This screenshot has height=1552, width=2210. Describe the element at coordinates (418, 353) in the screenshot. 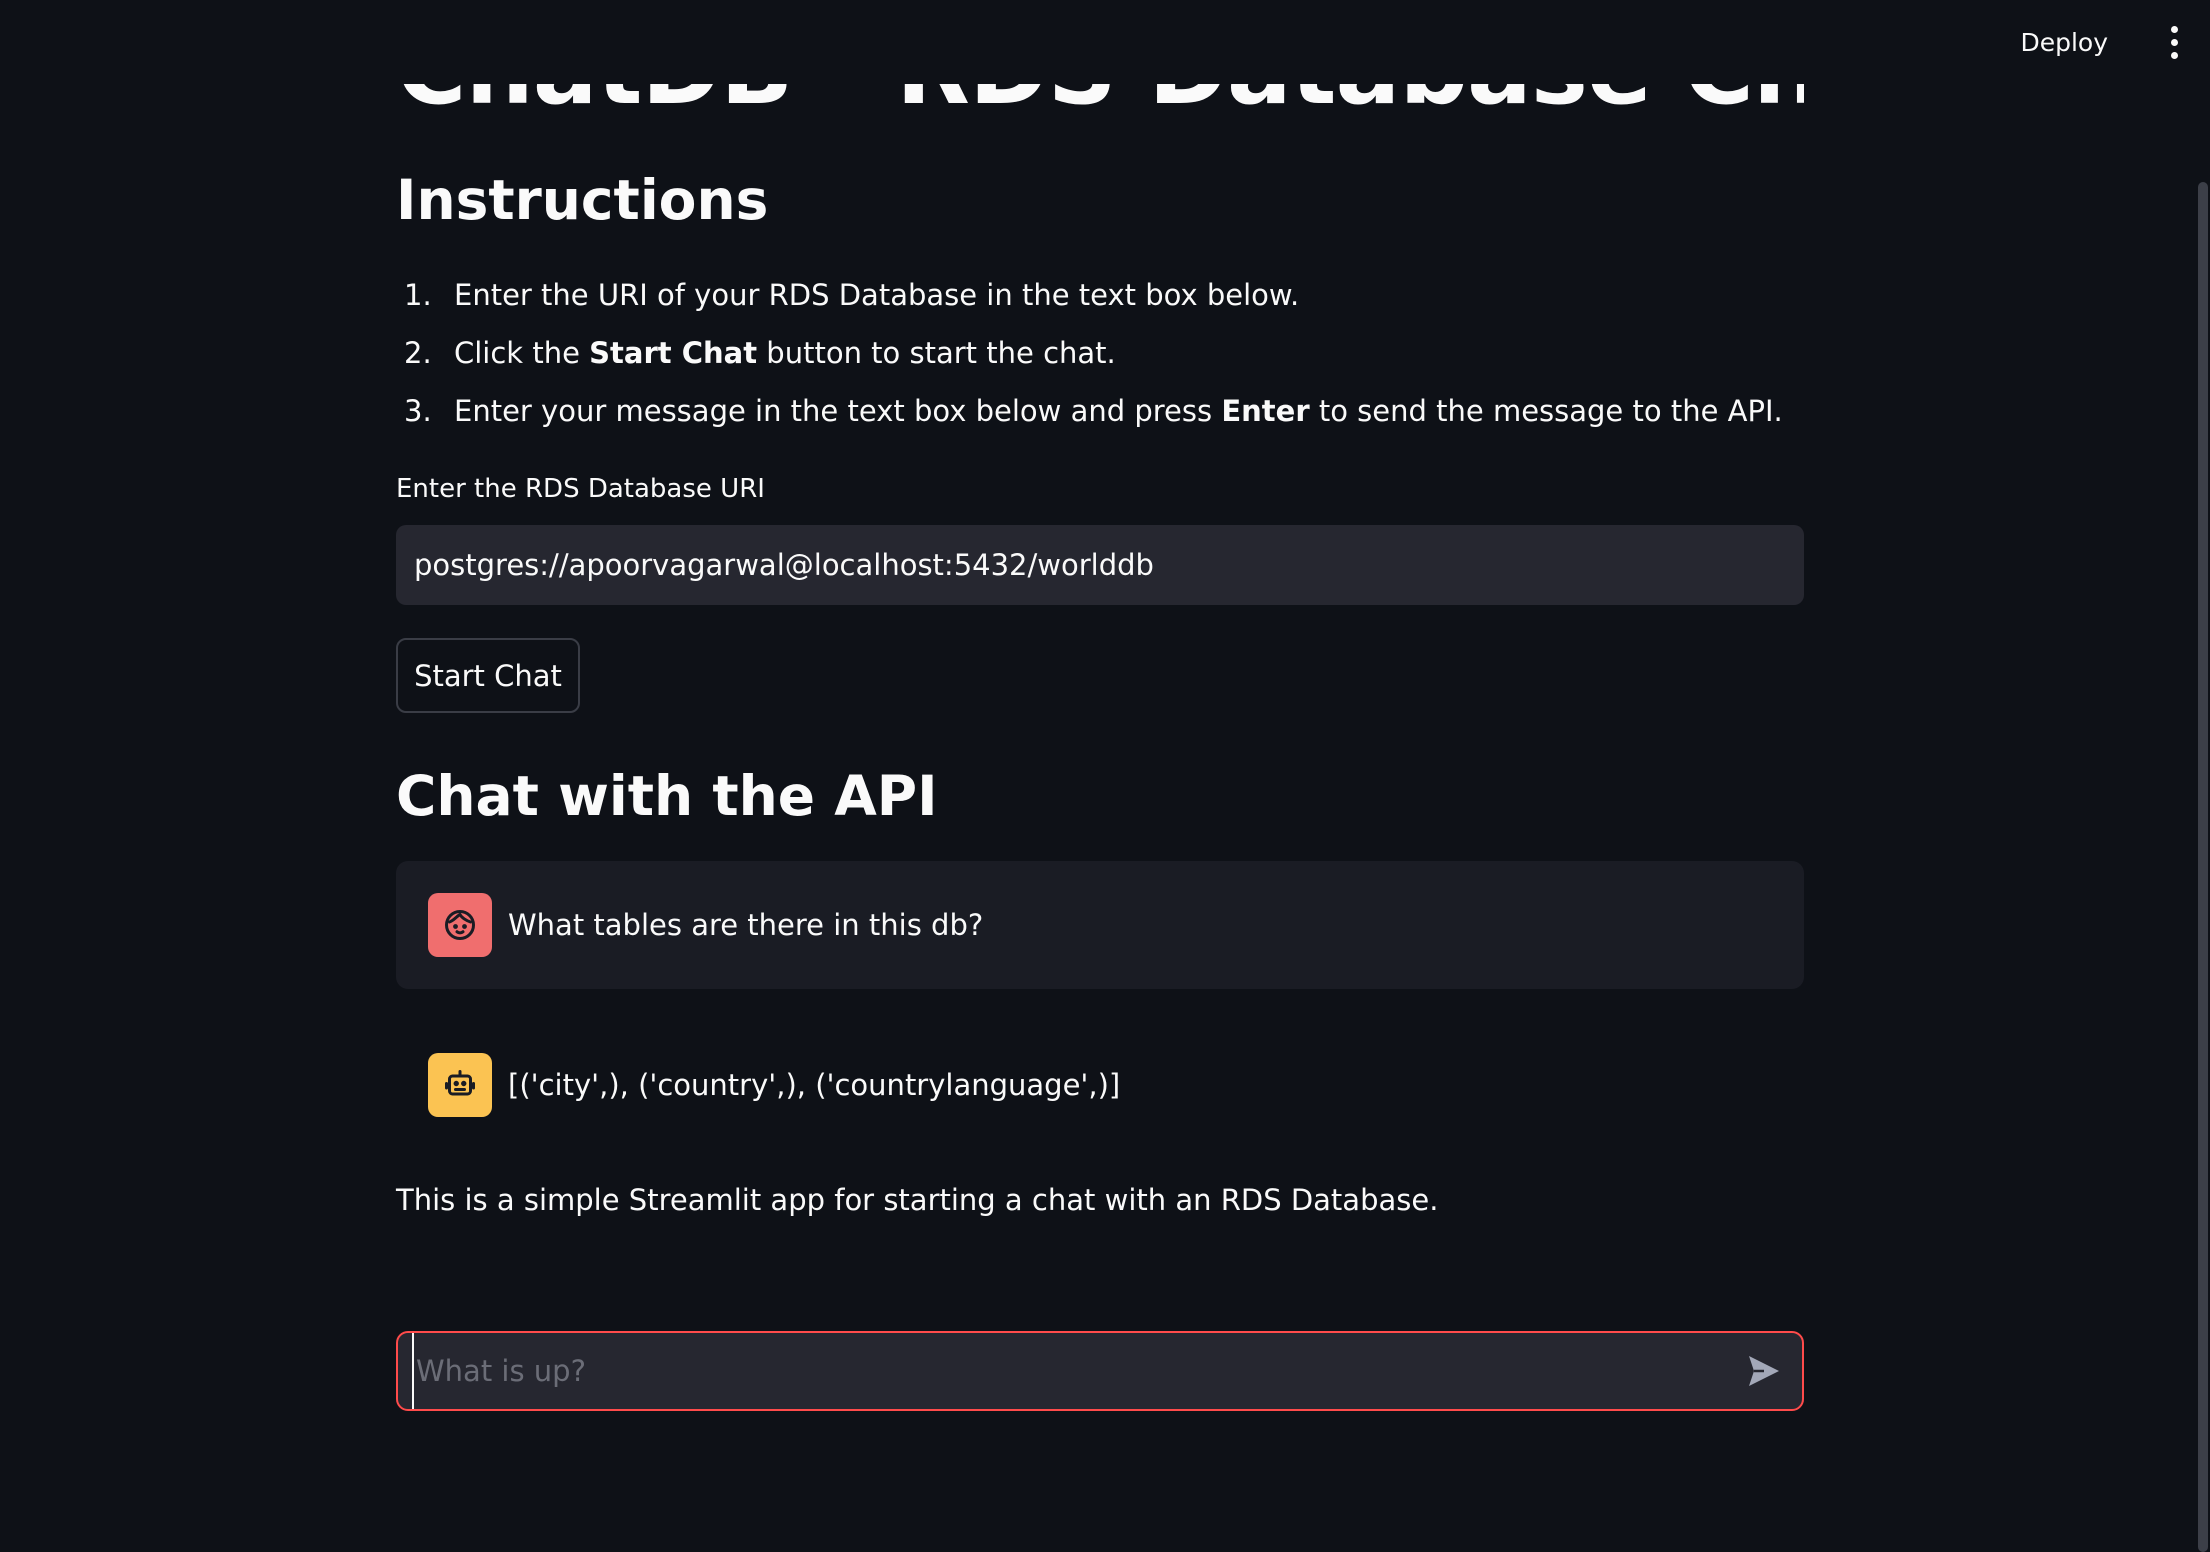

I see `step-number: 2.` at that location.